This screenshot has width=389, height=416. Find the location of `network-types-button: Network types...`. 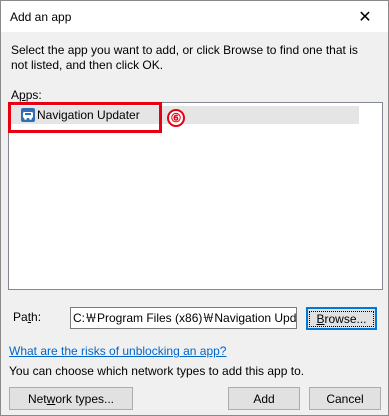

network-types-button: Network types... is located at coordinates (71, 398).